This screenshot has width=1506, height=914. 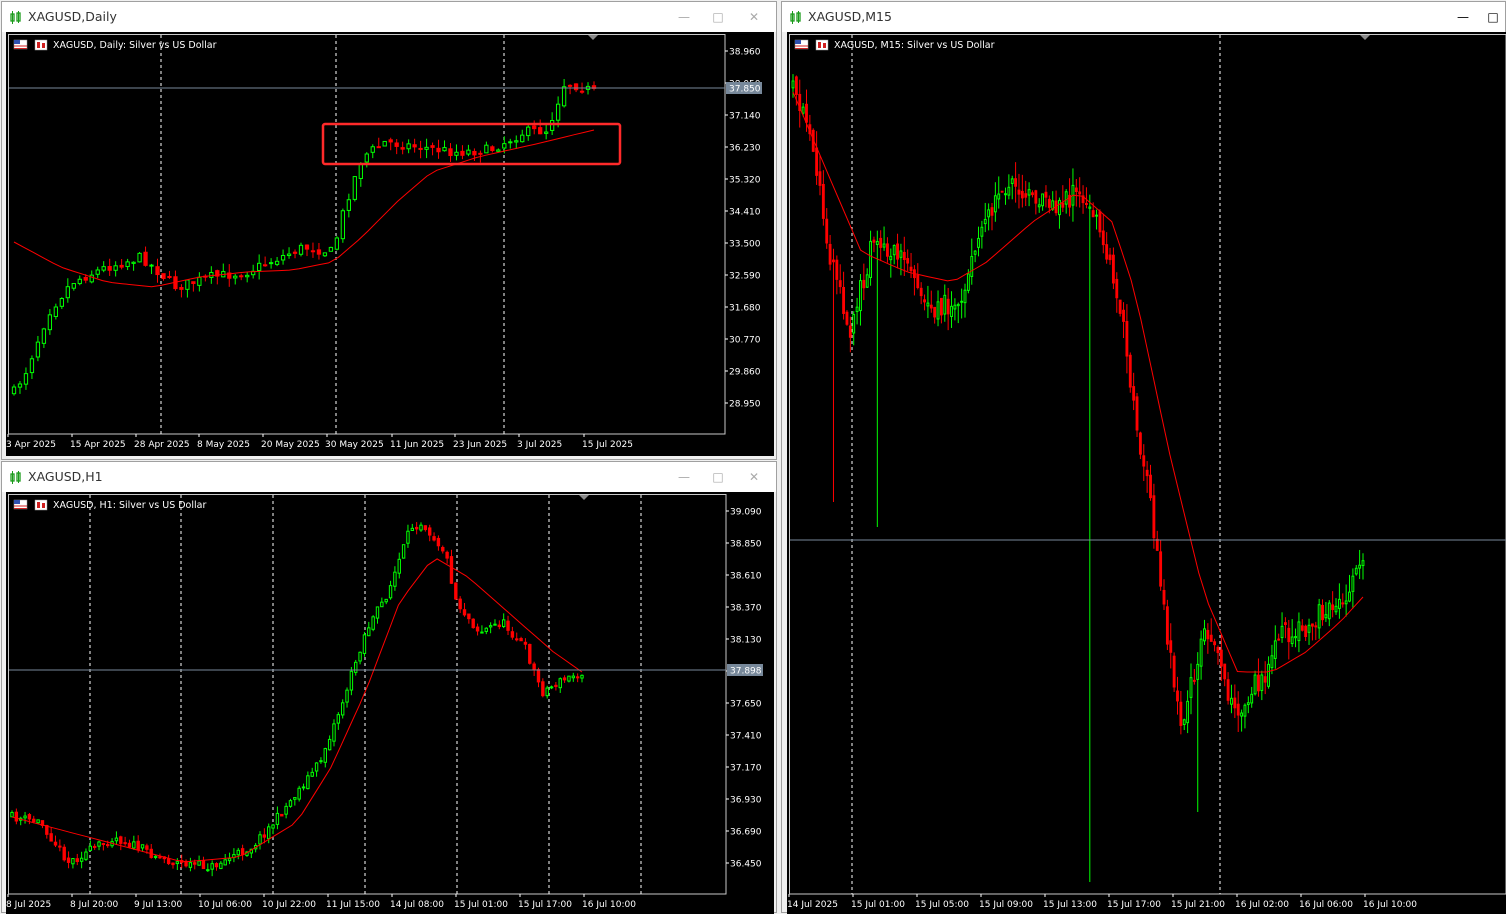 I want to click on window-titlebar: XAGUSD,M15 — □, so click(x=1143, y=17).